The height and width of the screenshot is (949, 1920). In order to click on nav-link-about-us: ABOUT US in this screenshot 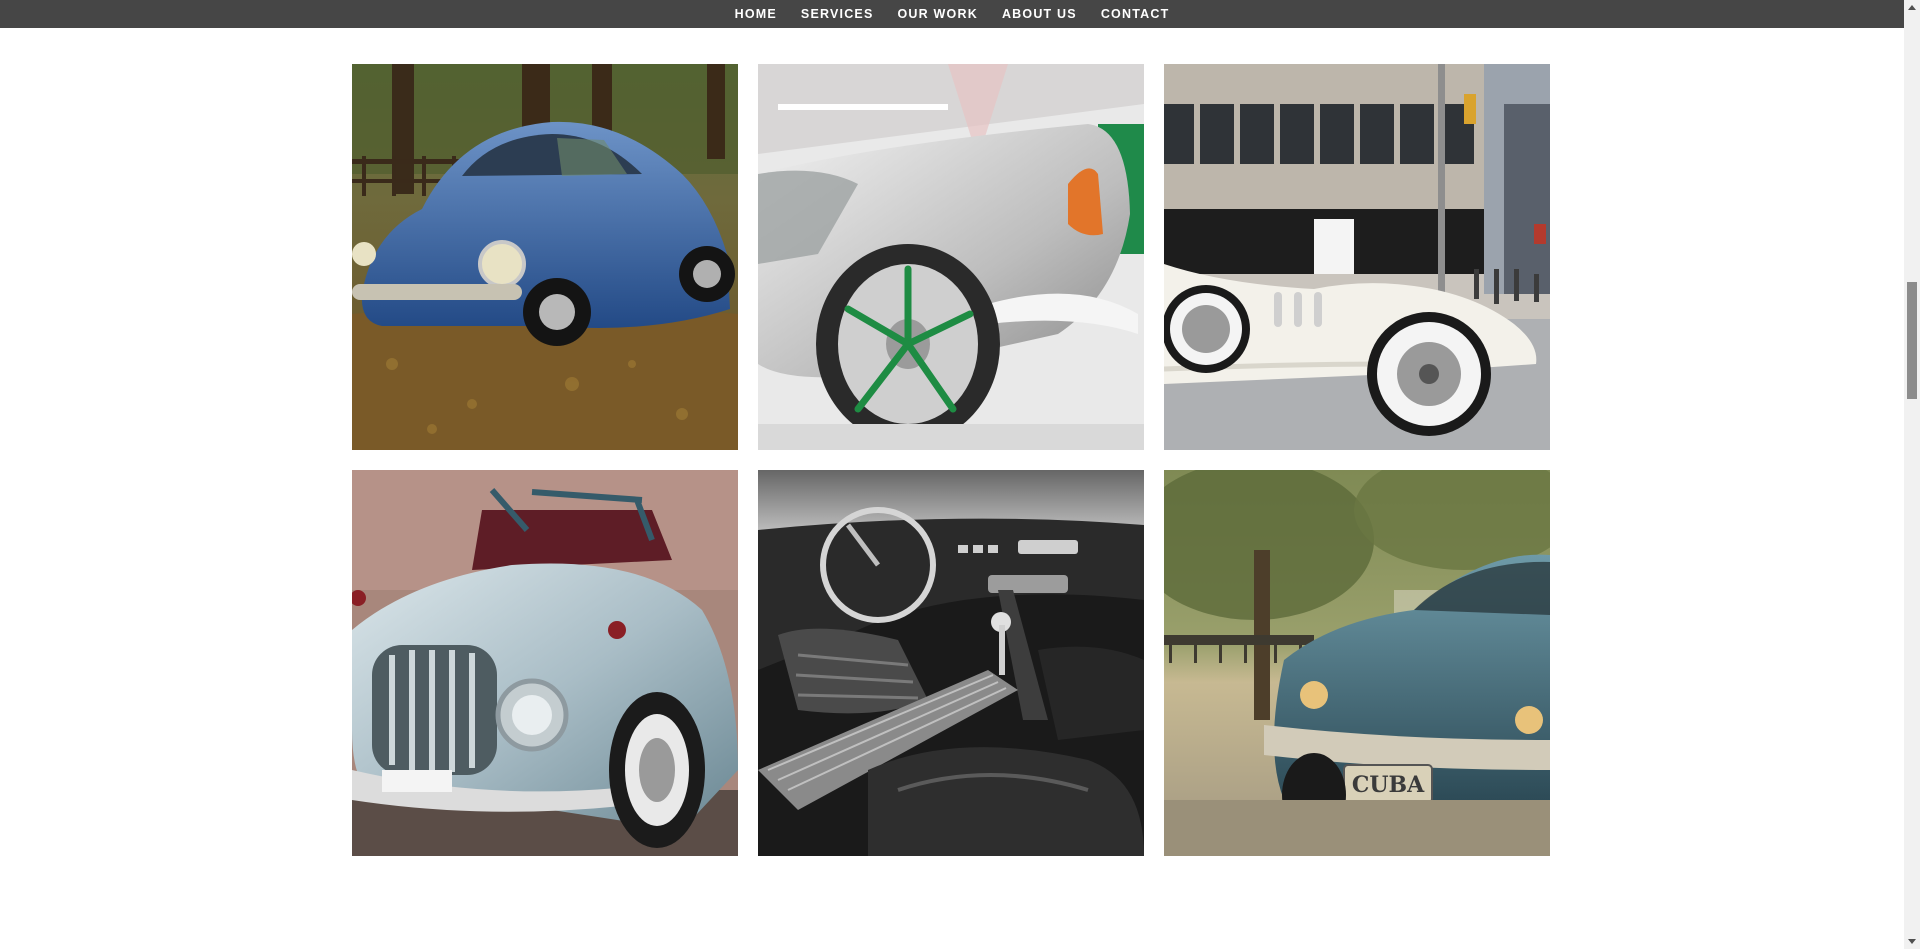, I will do `click(1039, 14)`.